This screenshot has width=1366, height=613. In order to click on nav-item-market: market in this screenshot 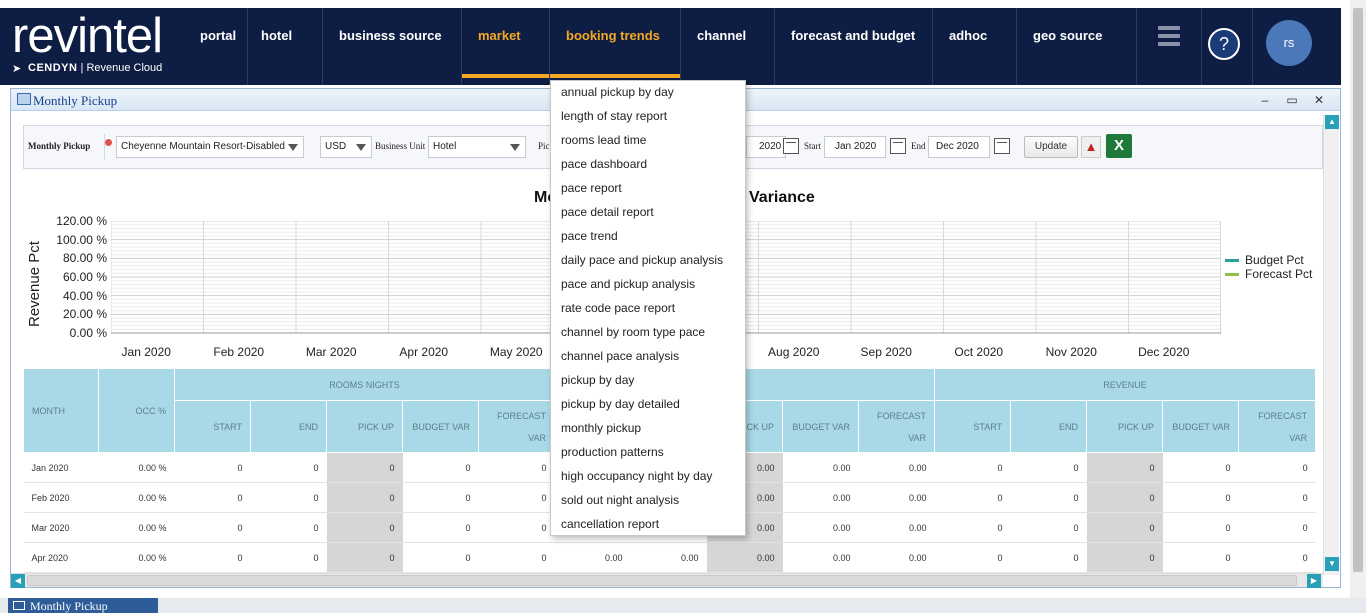, I will do `click(506, 46)`.